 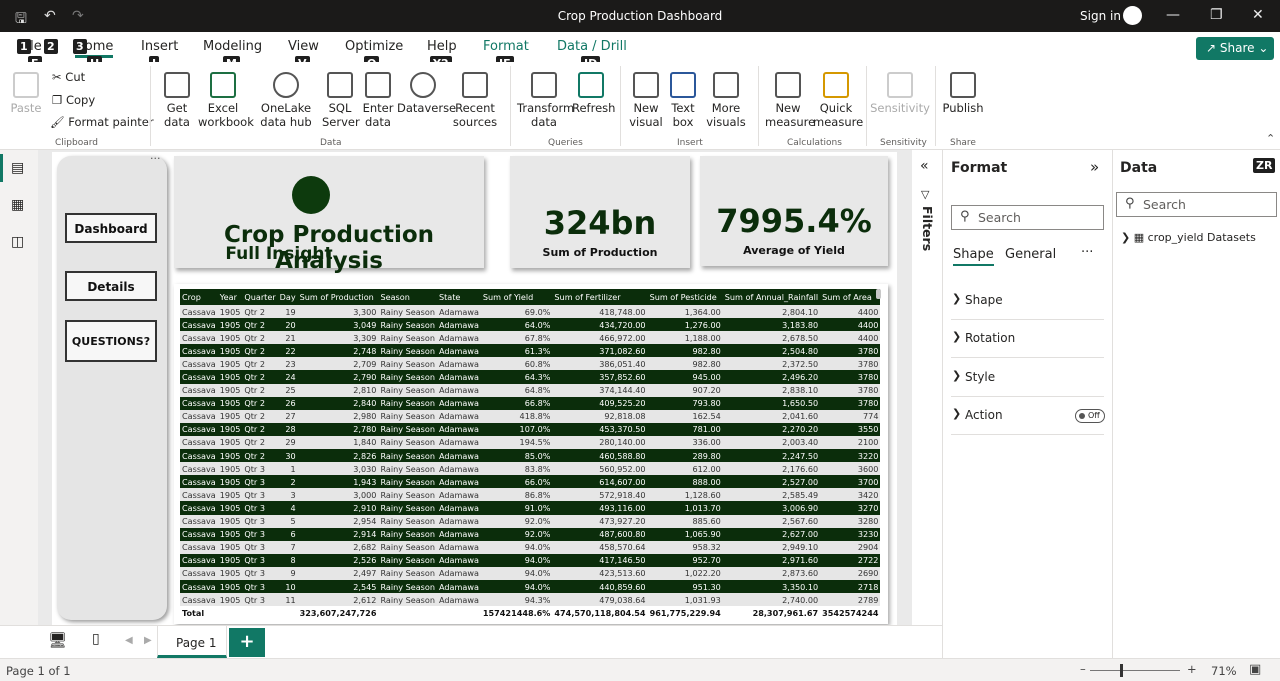 What do you see at coordinates (338, 297) in the screenshot?
I see `column-header: Sum of Production` at bounding box center [338, 297].